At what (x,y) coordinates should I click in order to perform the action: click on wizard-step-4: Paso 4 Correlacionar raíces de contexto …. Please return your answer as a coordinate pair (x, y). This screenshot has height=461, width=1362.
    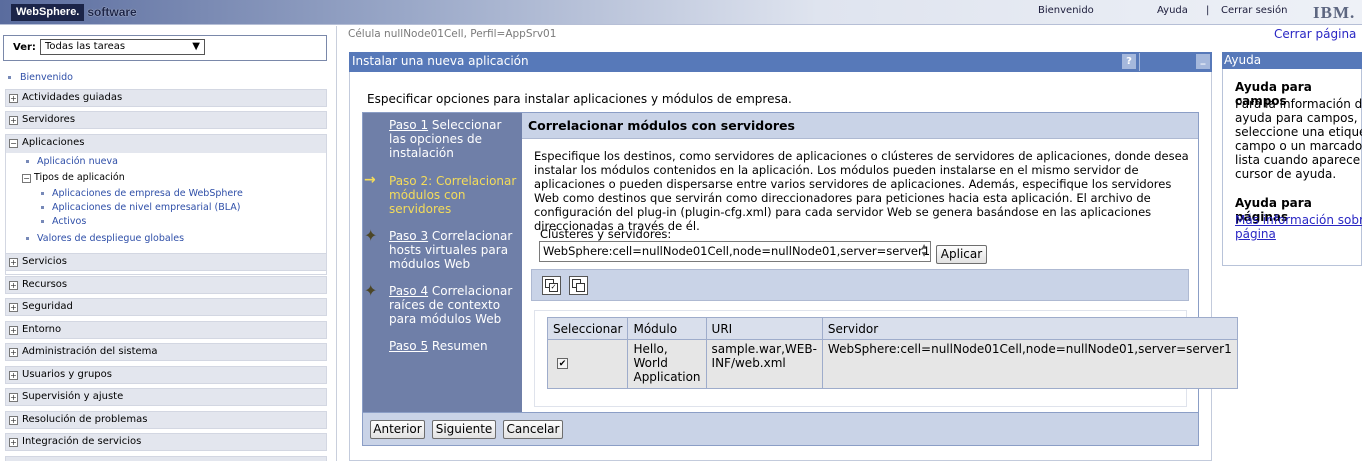
    Looking at the image, I should click on (453, 305).